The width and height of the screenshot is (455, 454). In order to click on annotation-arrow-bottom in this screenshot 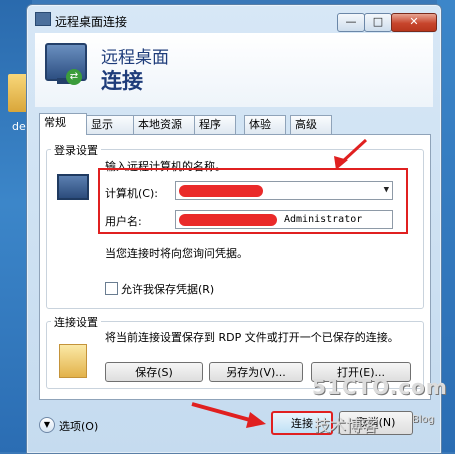, I will do `click(228, 415)`.